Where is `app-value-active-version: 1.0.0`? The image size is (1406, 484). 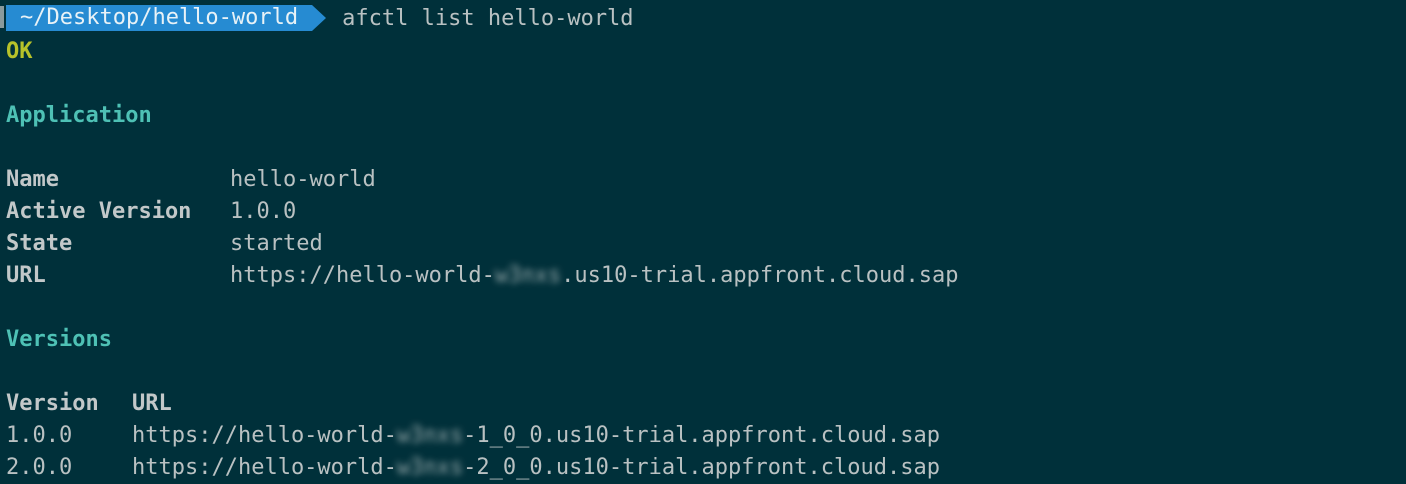 app-value-active-version: 1.0.0 is located at coordinates (263, 211).